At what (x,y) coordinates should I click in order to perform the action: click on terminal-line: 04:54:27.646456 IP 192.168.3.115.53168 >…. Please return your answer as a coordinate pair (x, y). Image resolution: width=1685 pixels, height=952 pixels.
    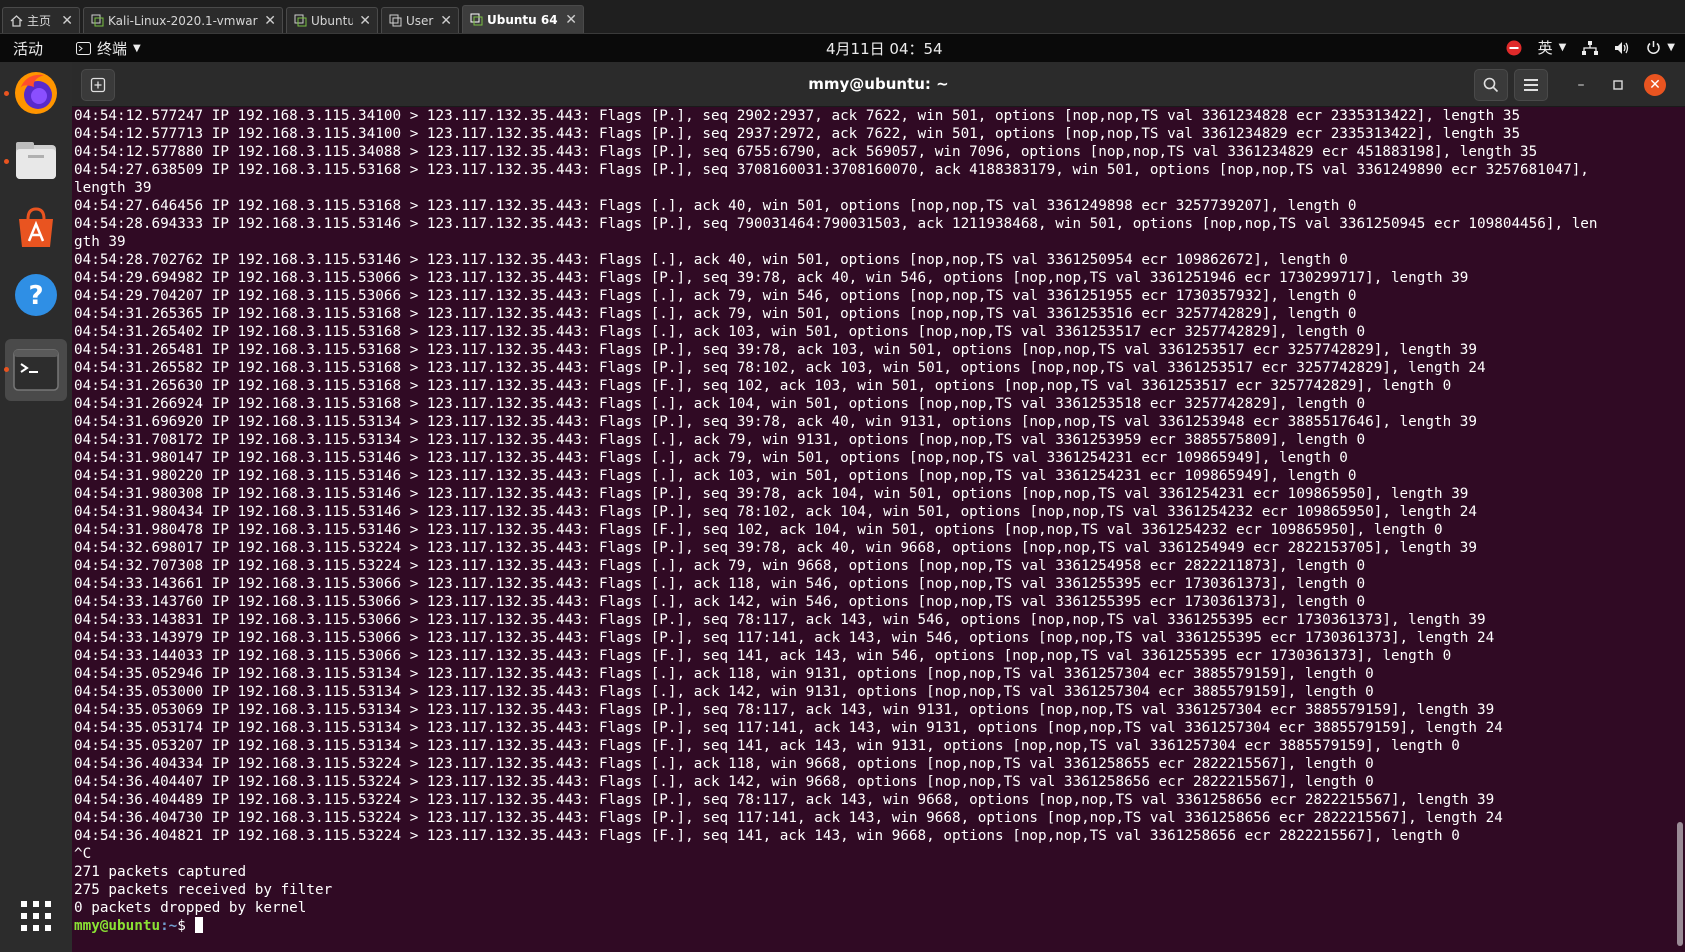
    Looking at the image, I should click on (715, 206).